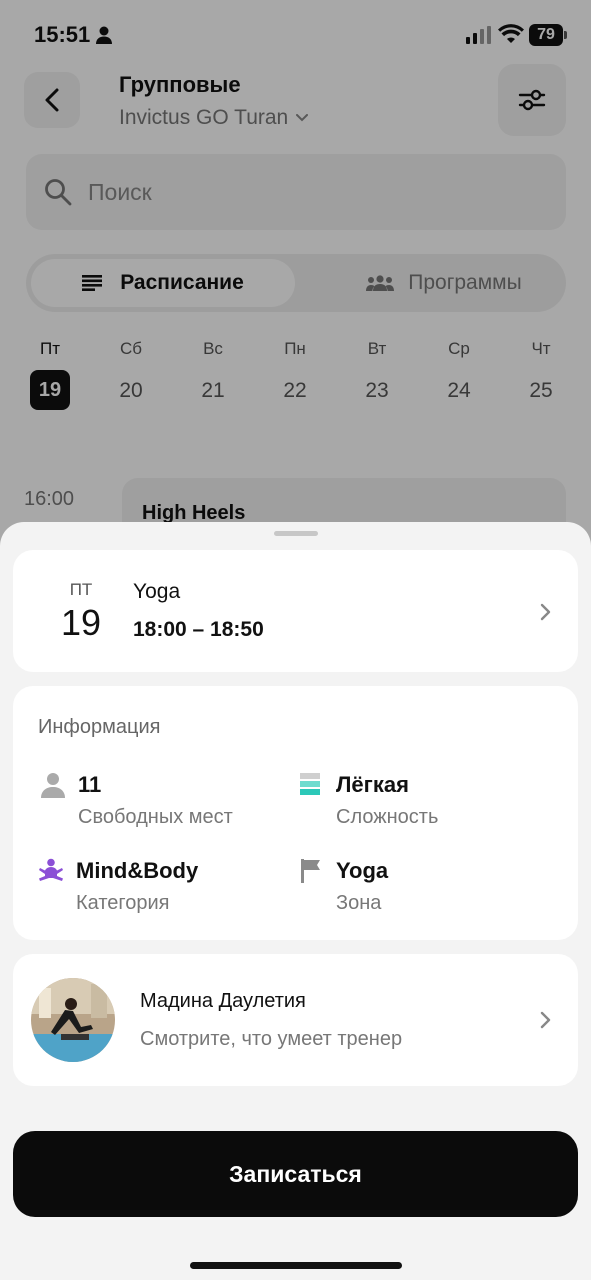  I want to click on info-value: Yoga, so click(362, 870).